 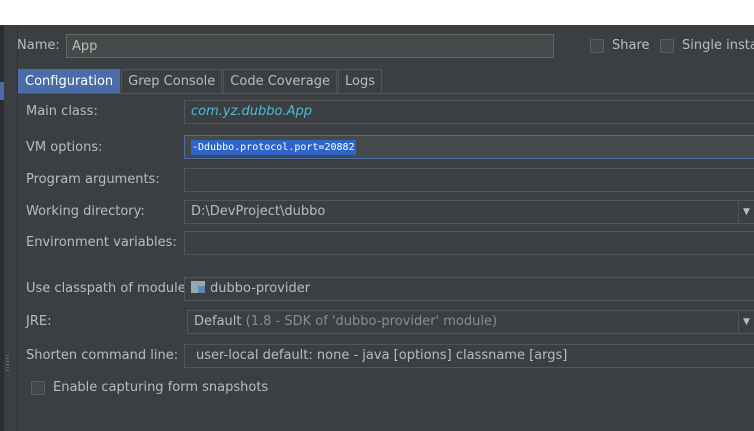 I want to click on vm-options-label: VM options:, so click(x=64, y=147).